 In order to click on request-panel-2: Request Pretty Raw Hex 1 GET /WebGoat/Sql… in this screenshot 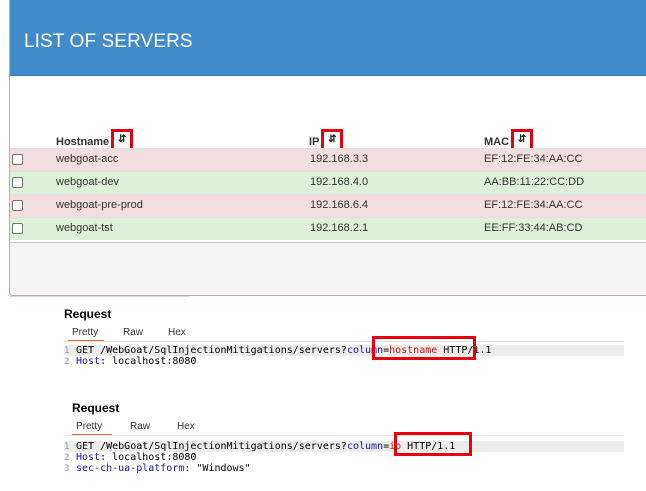, I will do `click(344, 437)`.